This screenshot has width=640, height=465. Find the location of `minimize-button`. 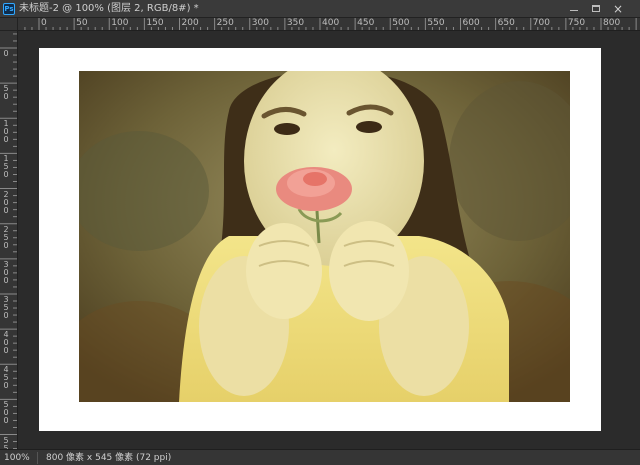

minimize-button is located at coordinates (574, 9).